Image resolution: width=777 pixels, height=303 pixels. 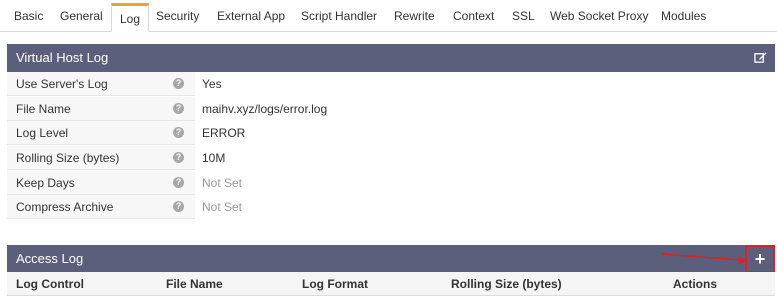 What do you see at coordinates (42, 133) in the screenshot?
I see `field-label: Log Level` at bounding box center [42, 133].